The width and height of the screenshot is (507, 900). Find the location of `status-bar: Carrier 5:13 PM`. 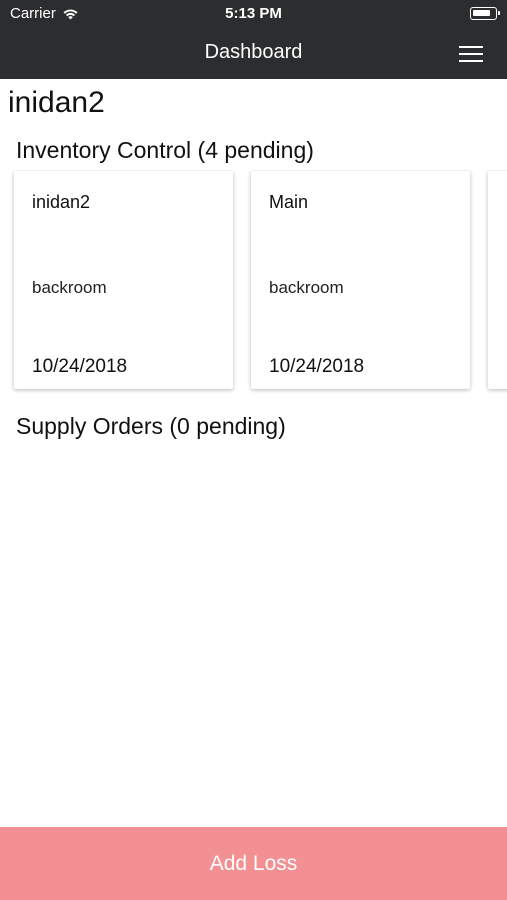

status-bar: Carrier 5:13 PM is located at coordinates (253, 14).